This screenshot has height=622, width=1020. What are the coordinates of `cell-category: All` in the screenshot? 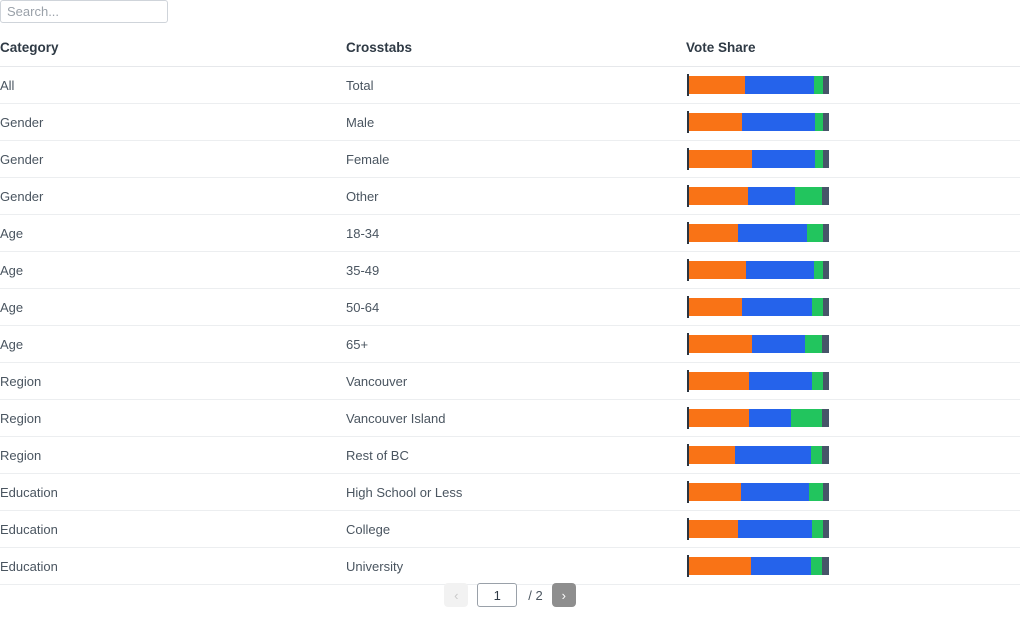 It's located at (173, 85).